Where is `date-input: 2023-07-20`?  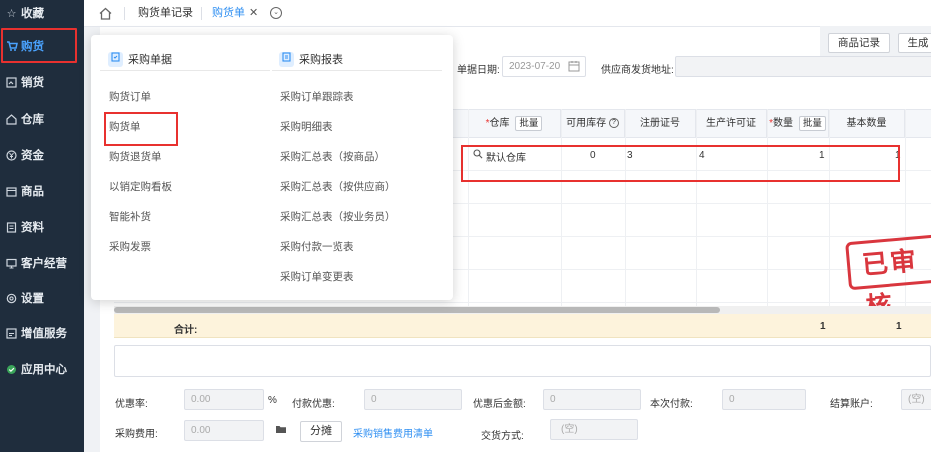 date-input: 2023-07-20 is located at coordinates (544, 66).